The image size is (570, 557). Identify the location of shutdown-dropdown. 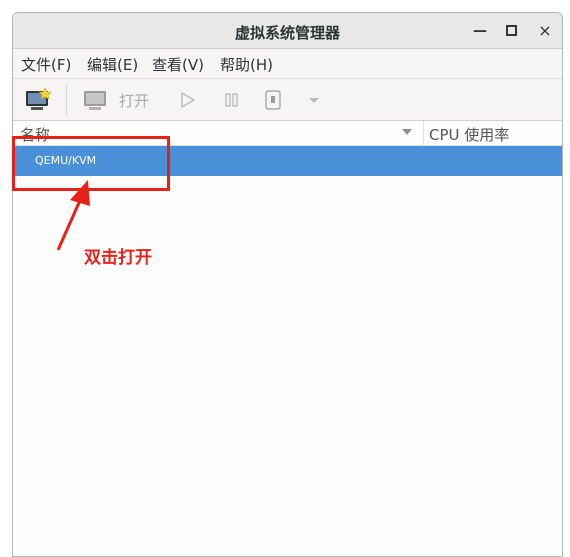
(314, 100).